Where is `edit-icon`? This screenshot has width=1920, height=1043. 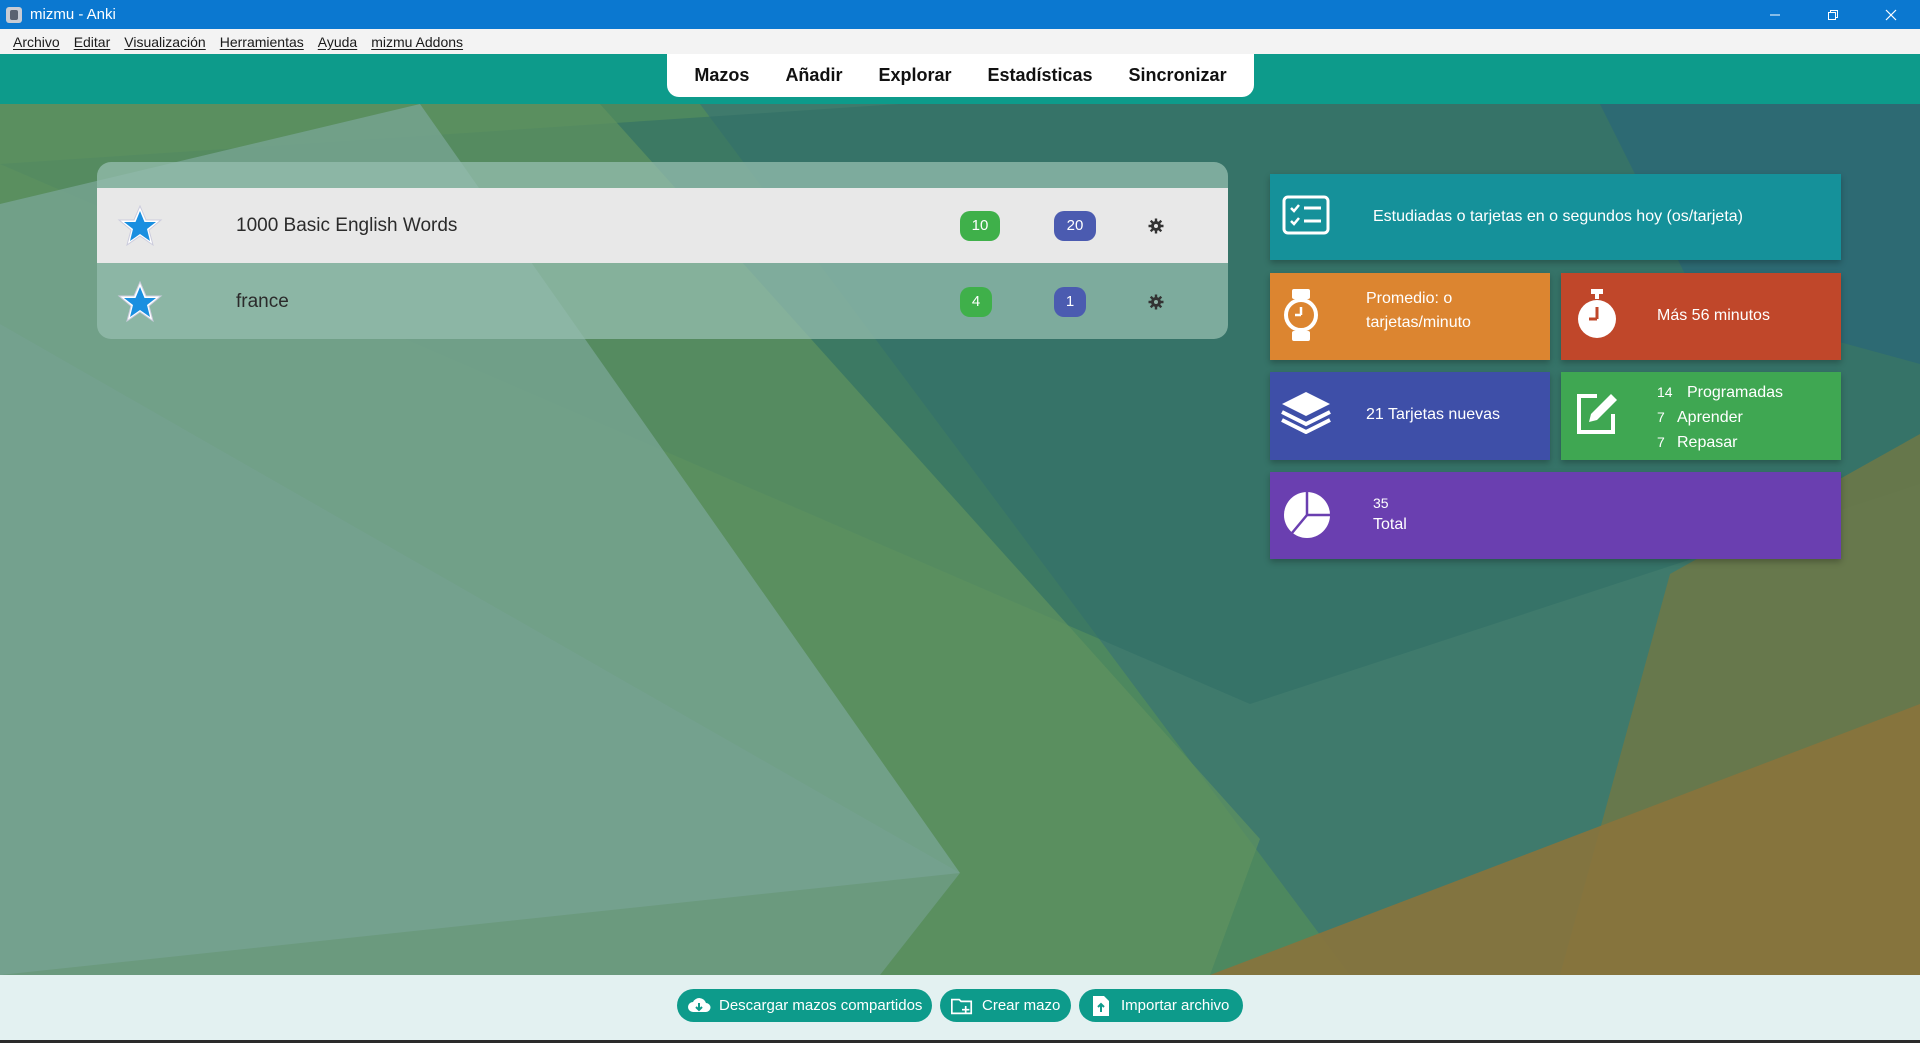
edit-icon is located at coordinates (1597, 414).